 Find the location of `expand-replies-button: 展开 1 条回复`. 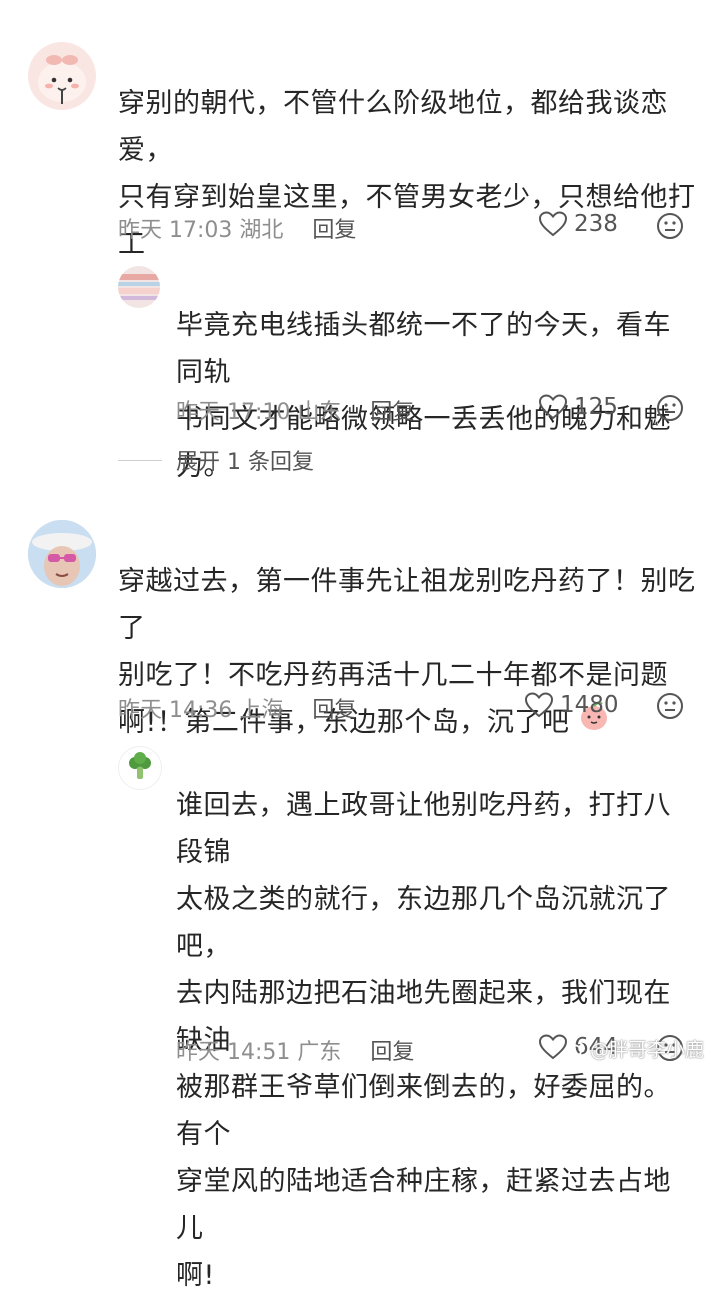

expand-replies-button: 展开 1 条回复 is located at coordinates (216, 460).